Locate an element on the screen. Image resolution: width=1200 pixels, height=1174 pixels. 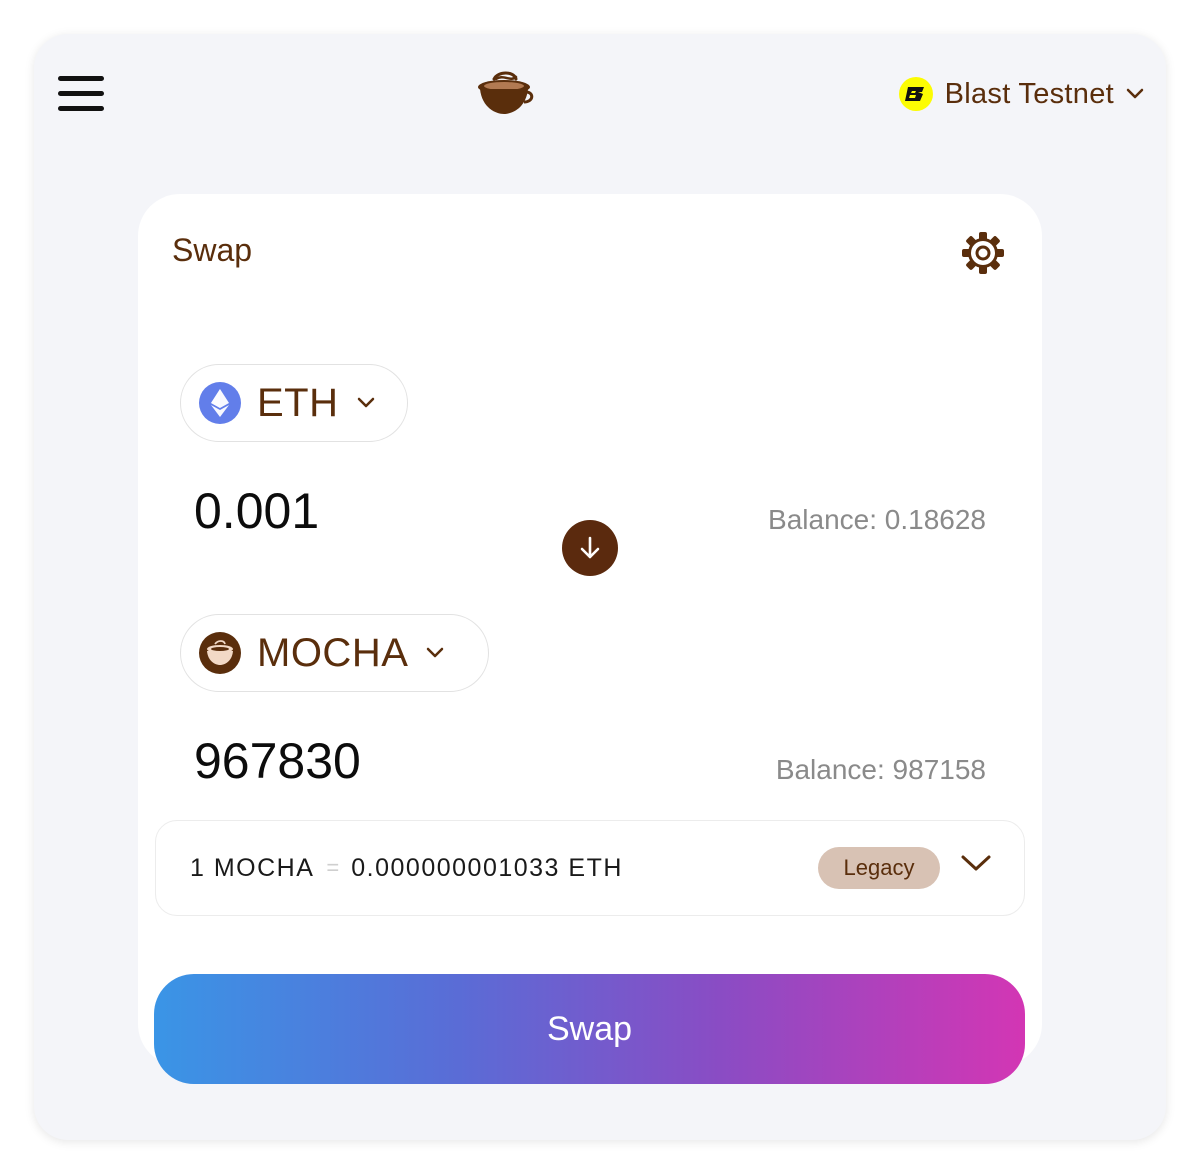
card-title: Swap is located at coordinates (212, 250).